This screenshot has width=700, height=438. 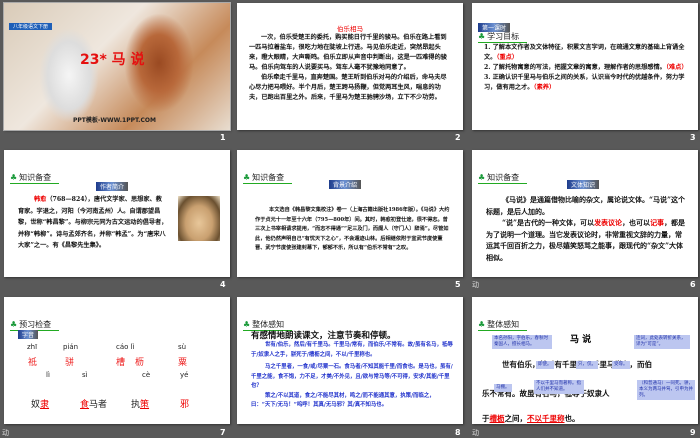 What do you see at coordinates (676, 67) in the screenshot?
I see `text: （难点）` at bounding box center [676, 67].